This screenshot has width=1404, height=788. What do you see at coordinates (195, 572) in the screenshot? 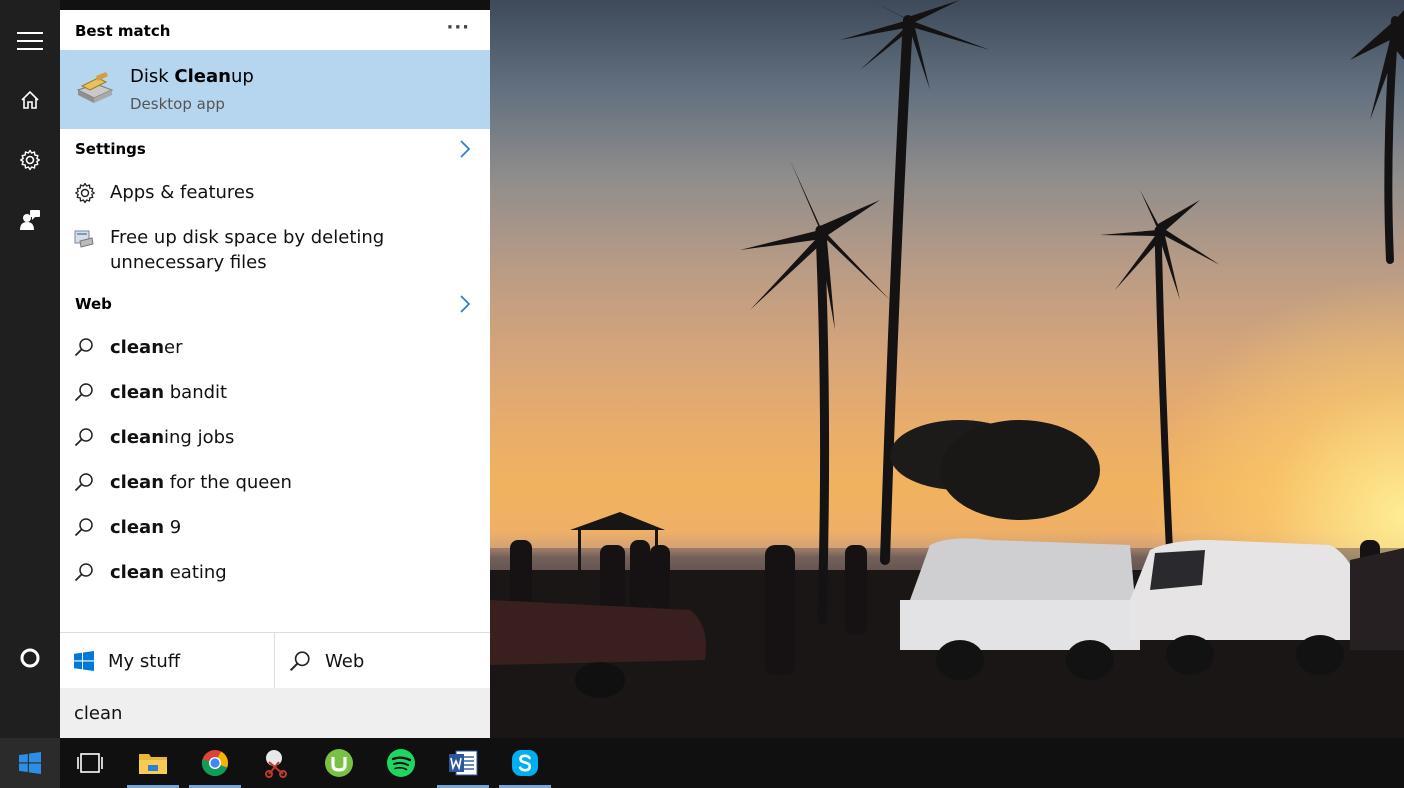
I see `web-suggestion-rest: eating` at bounding box center [195, 572].